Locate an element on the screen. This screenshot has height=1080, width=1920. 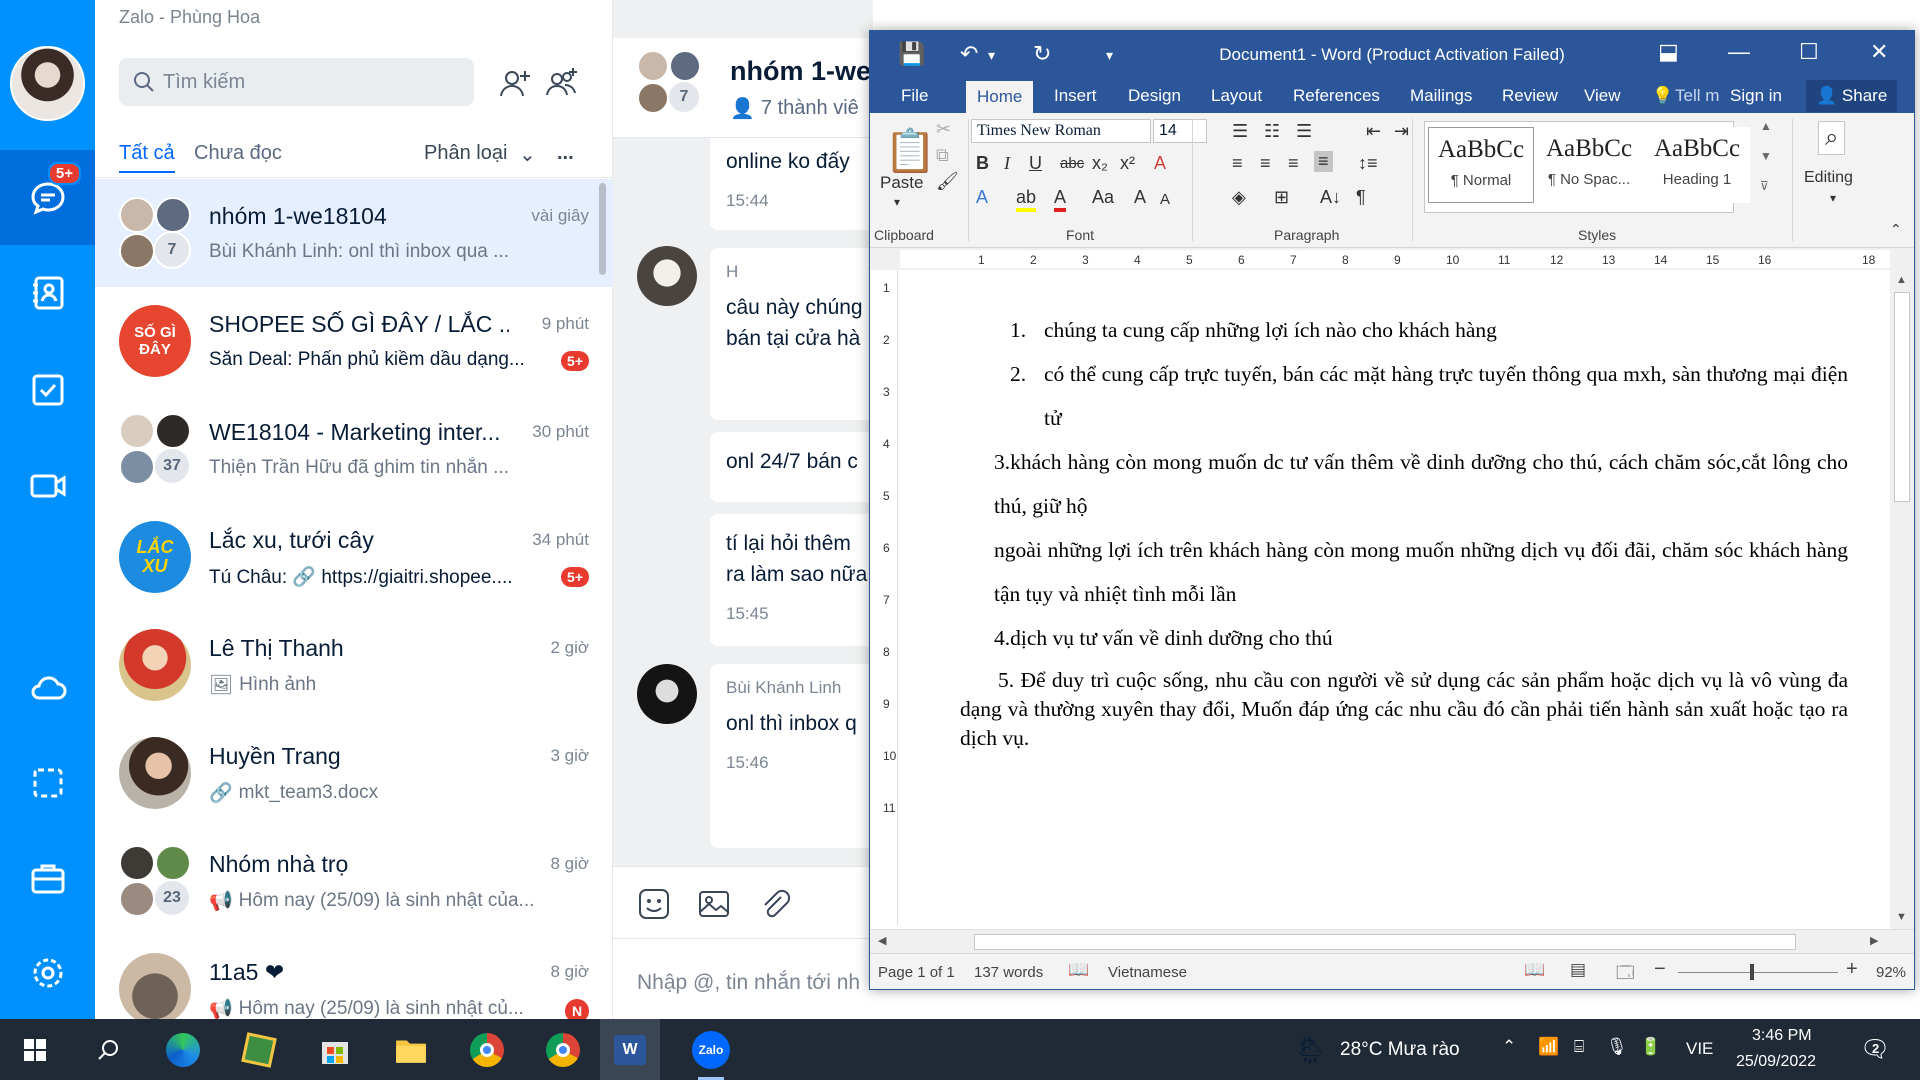
edge-taskbar-button is located at coordinates (183, 1050).